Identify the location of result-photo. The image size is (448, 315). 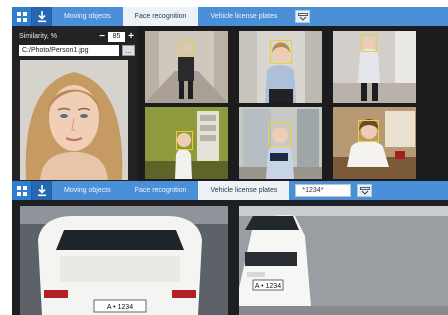
(374, 143).